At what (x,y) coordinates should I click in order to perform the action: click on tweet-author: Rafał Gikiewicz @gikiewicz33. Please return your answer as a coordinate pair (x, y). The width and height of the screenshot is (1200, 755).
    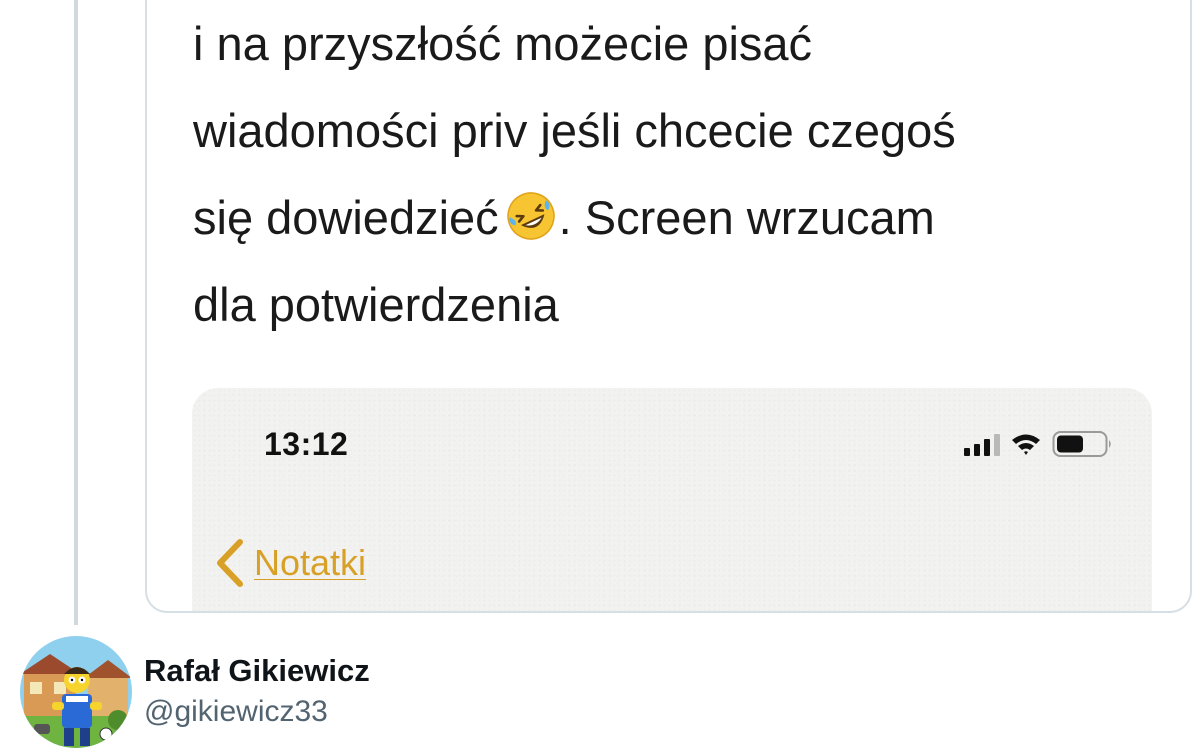
    Looking at the image, I should click on (195, 692).